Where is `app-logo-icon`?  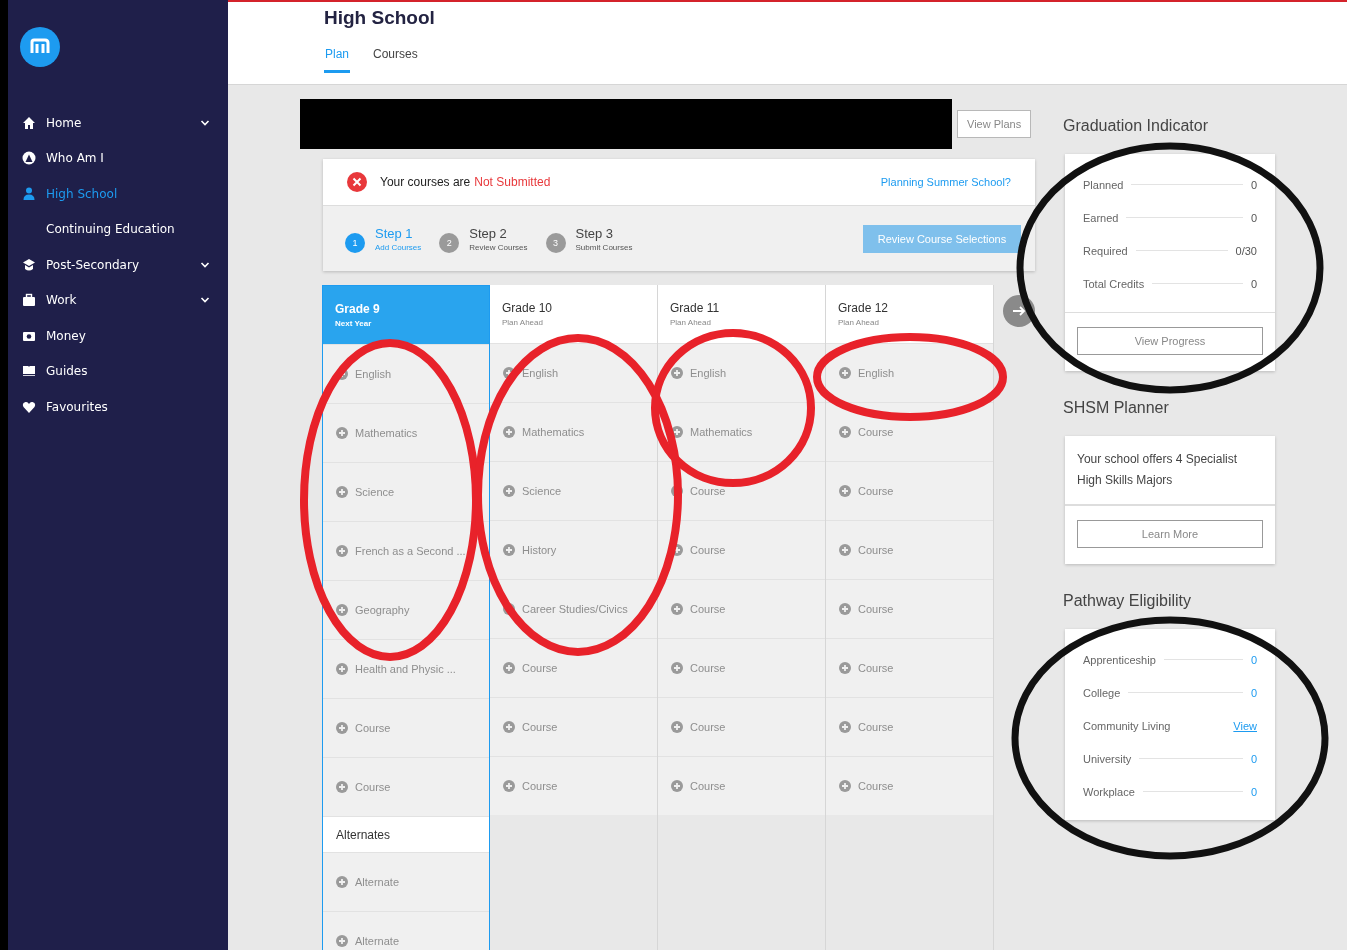
app-logo-icon is located at coordinates (40, 47).